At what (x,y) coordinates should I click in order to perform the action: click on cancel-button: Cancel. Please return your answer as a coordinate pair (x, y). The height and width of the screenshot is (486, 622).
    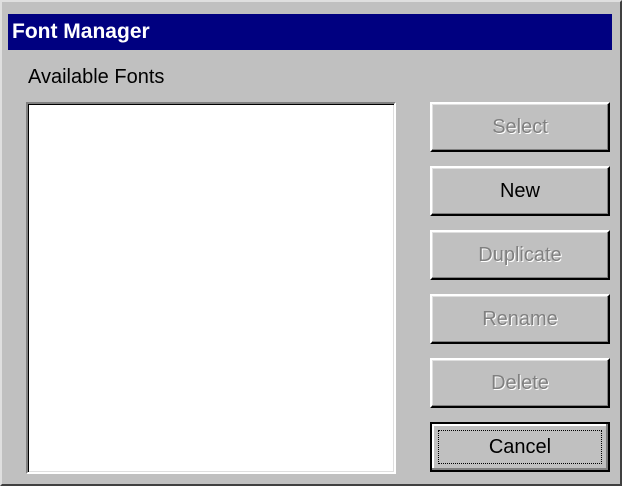
    Looking at the image, I should click on (520, 447).